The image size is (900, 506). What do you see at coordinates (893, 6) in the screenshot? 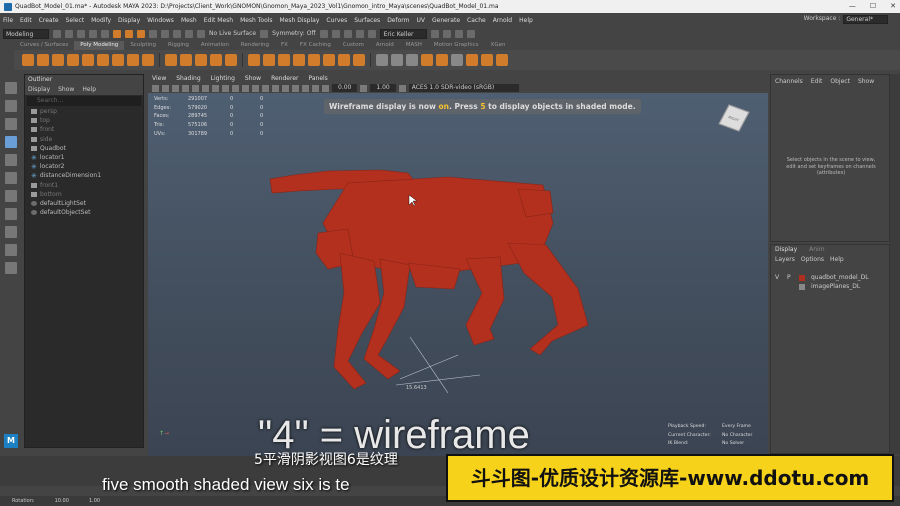
I see `close-button: ✕` at bounding box center [893, 6].